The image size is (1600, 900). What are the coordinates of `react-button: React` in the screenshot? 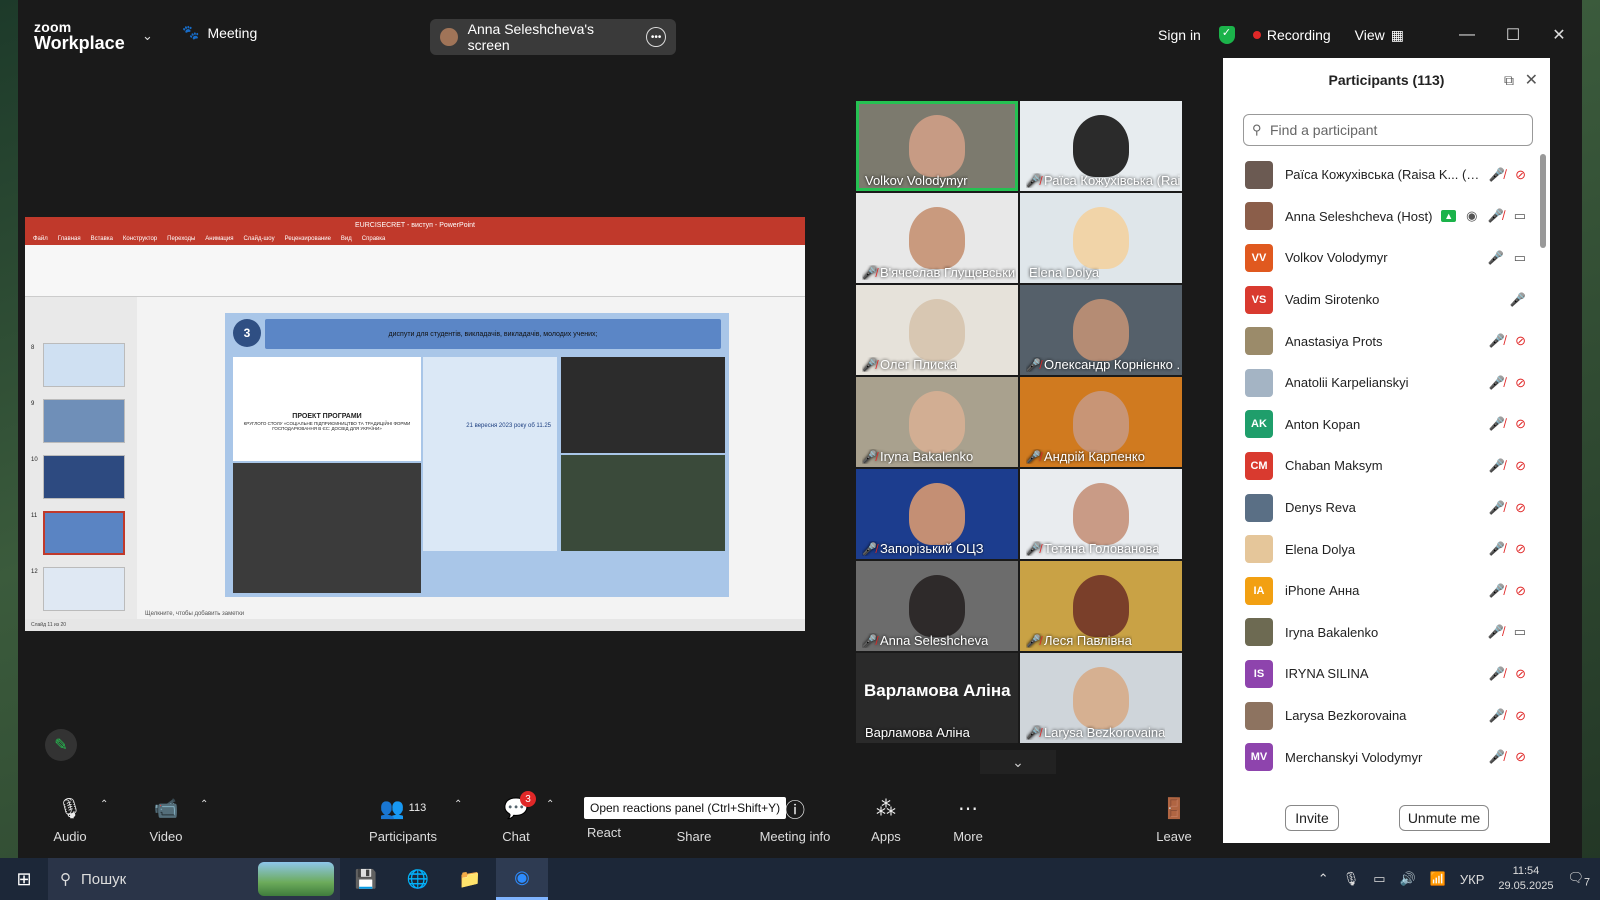 It's located at (604, 828).